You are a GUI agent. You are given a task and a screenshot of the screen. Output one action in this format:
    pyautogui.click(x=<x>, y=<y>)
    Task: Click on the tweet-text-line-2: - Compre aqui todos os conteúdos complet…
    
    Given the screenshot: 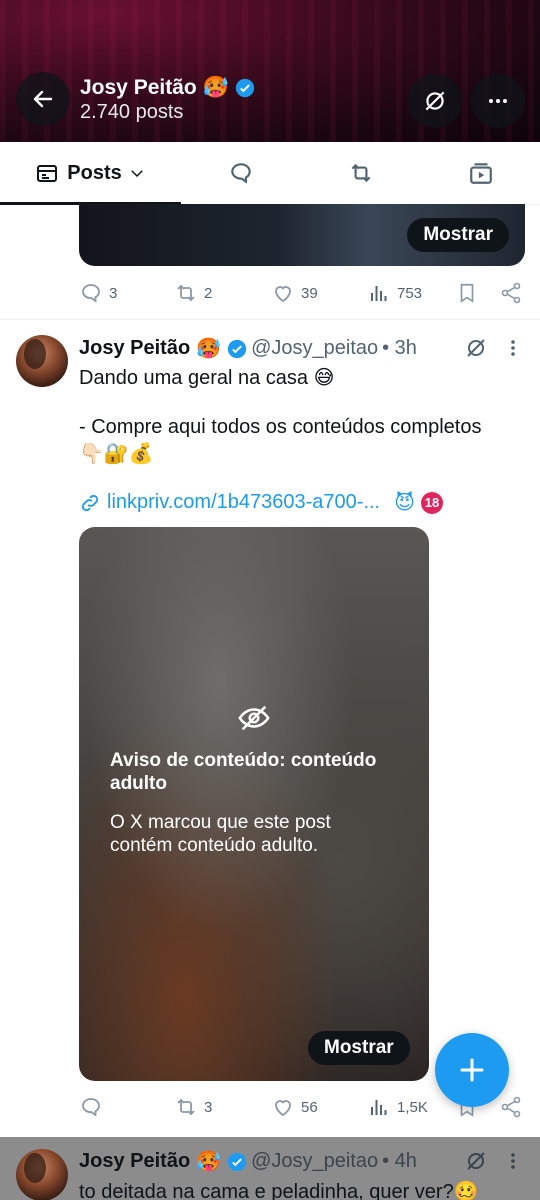 What is the action you would take?
    pyautogui.click(x=280, y=427)
    